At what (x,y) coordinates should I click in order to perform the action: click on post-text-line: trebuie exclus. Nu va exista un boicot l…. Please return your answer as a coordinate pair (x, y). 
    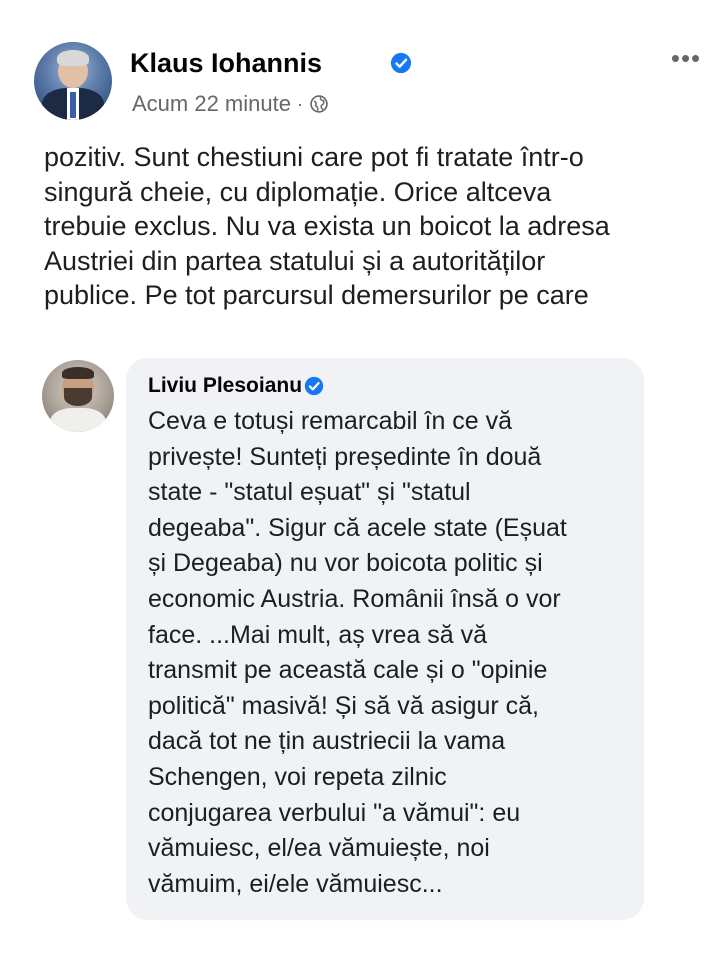
    Looking at the image, I should click on (327, 226).